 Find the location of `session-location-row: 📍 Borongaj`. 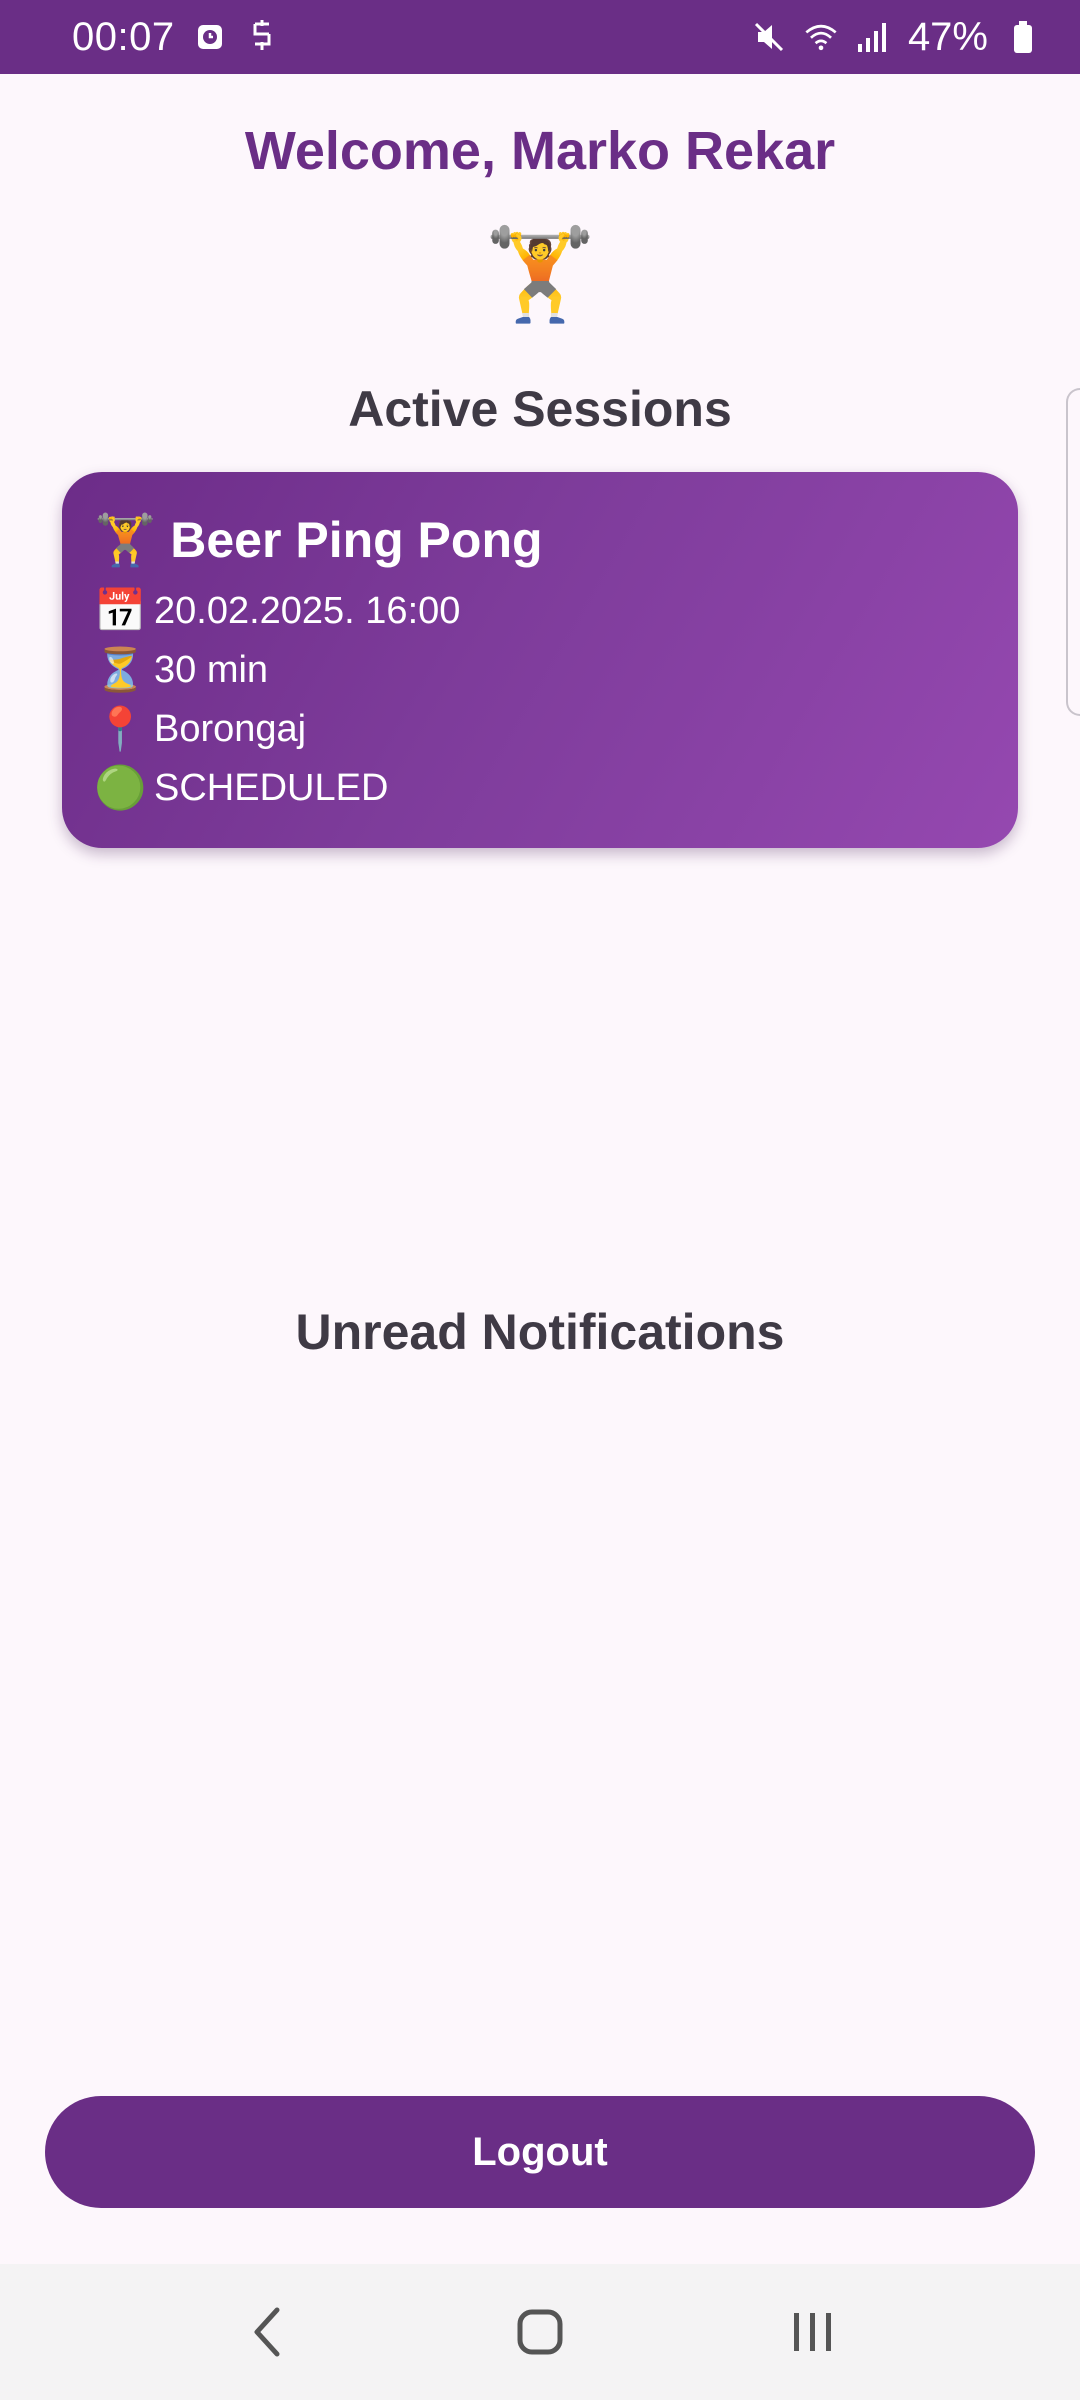

session-location-row: 📍 Borongaj is located at coordinates (540, 729).